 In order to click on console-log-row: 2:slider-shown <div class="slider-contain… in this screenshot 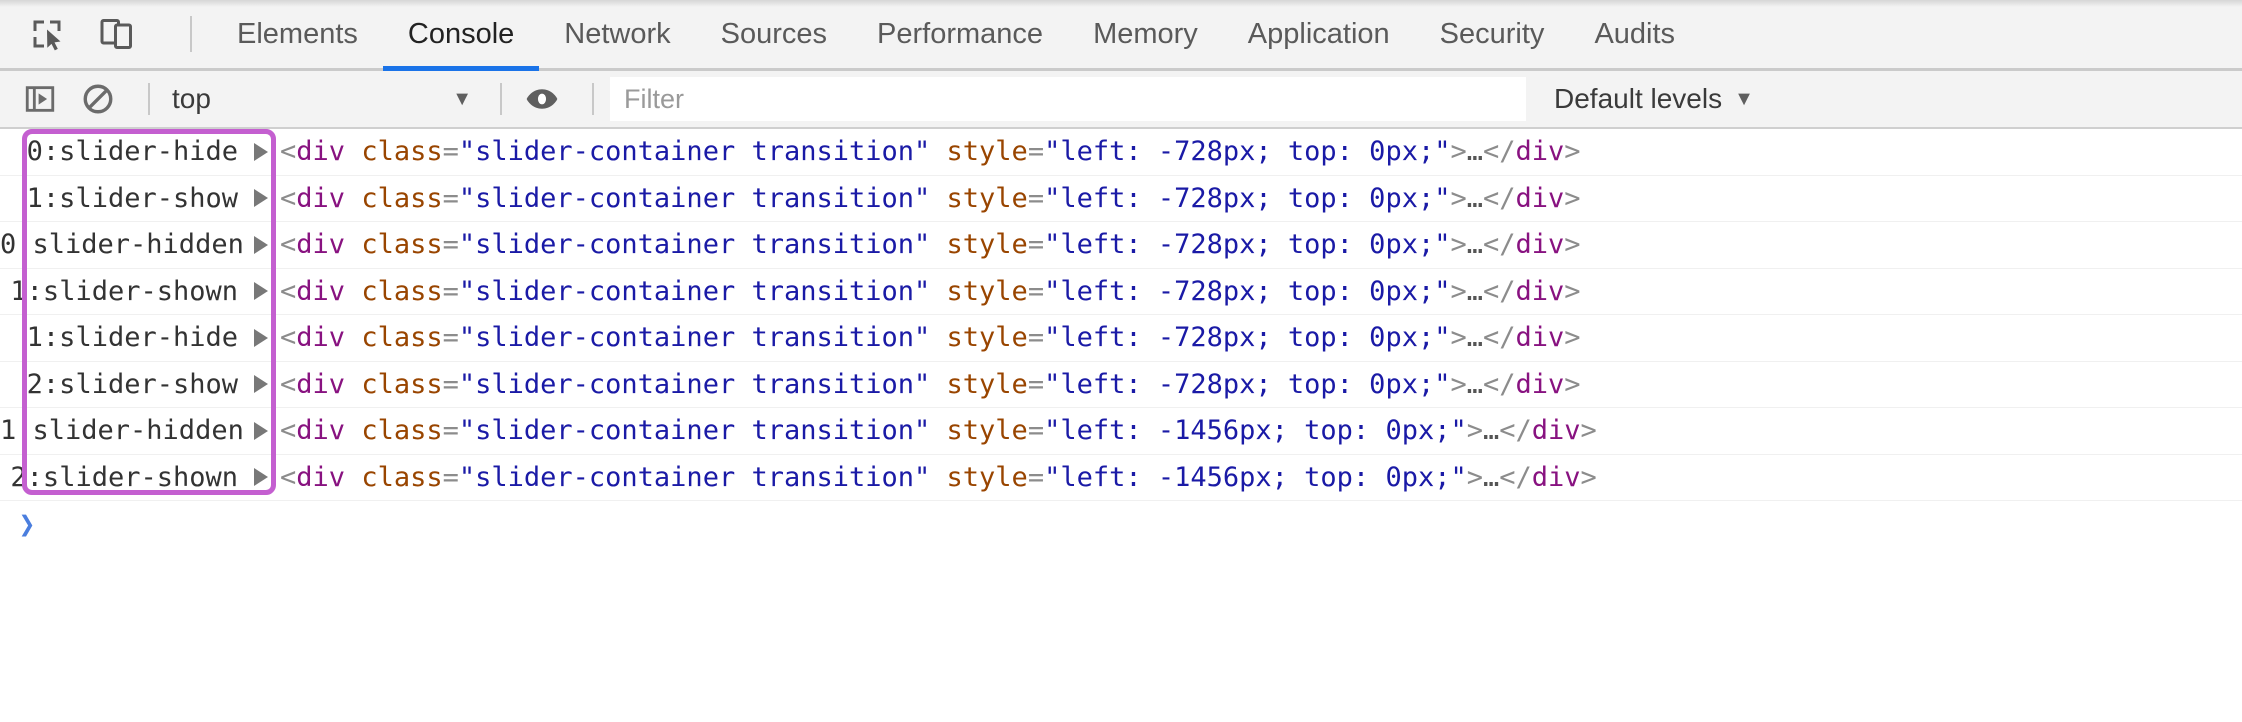, I will do `click(1121, 478)`.